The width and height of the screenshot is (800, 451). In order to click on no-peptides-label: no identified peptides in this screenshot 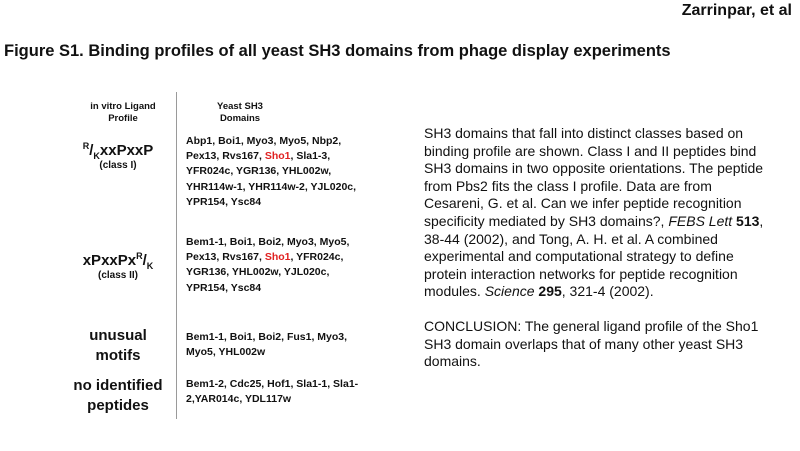, I will do `click(118, 395)`.